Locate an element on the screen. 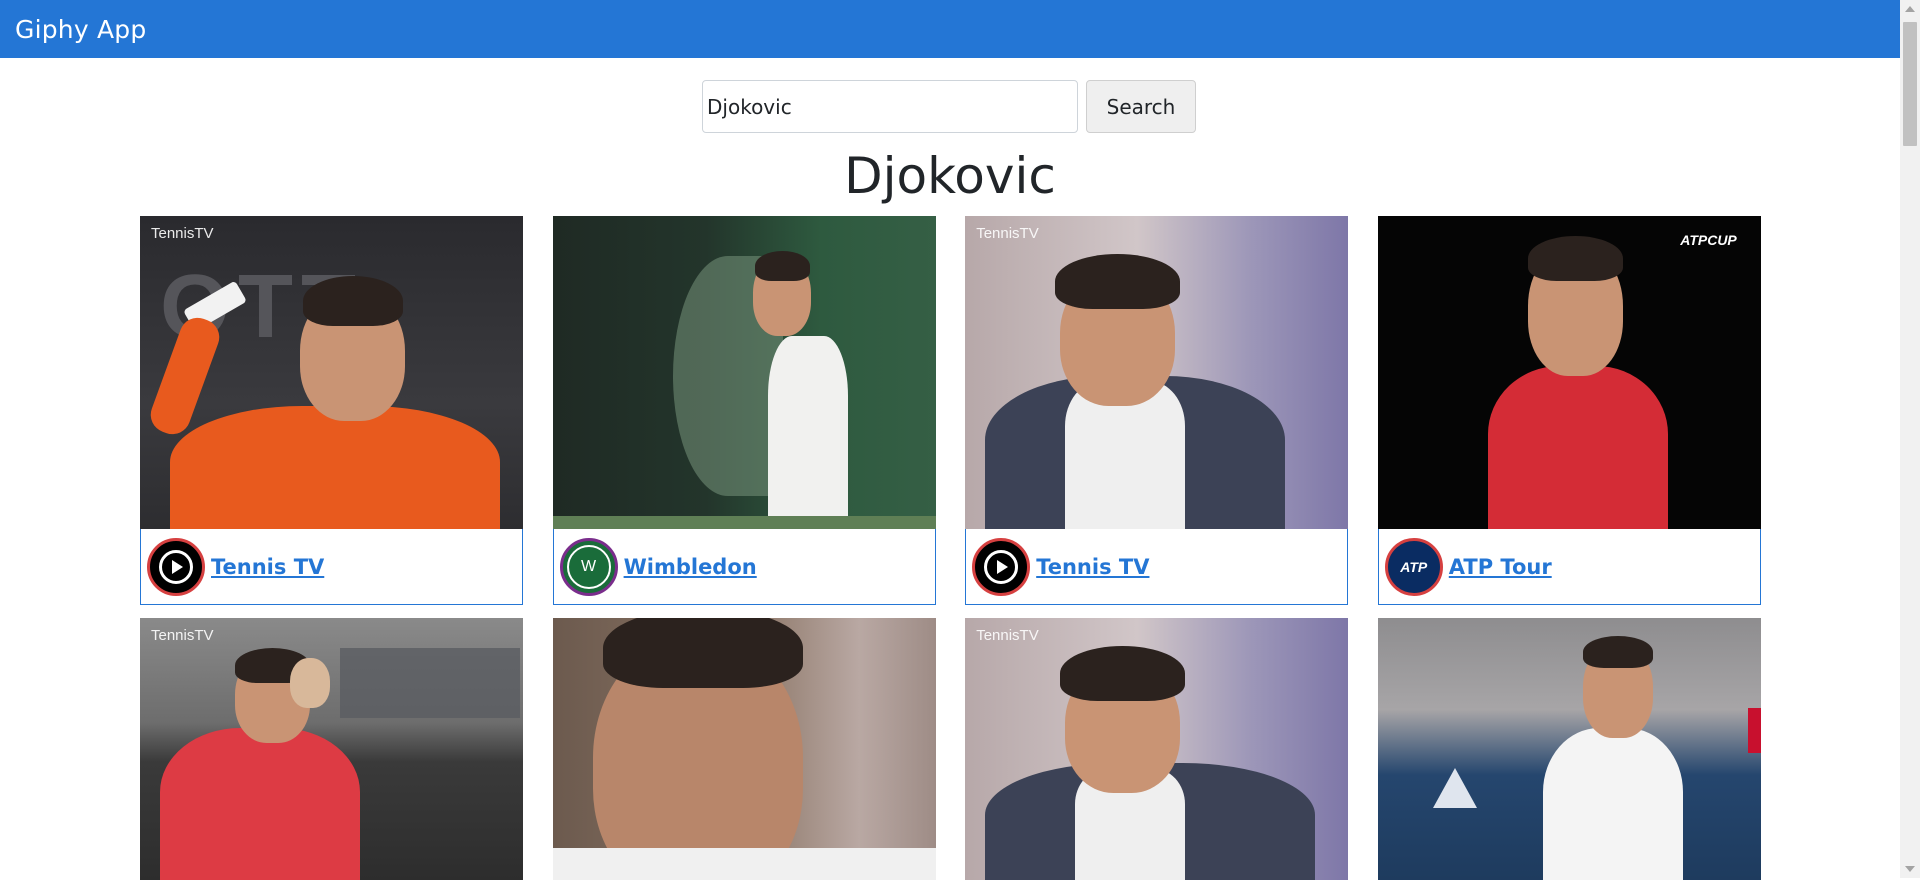 The image size is (1920, 880). navbar: Giphy App is located at coordinates (950, 29).